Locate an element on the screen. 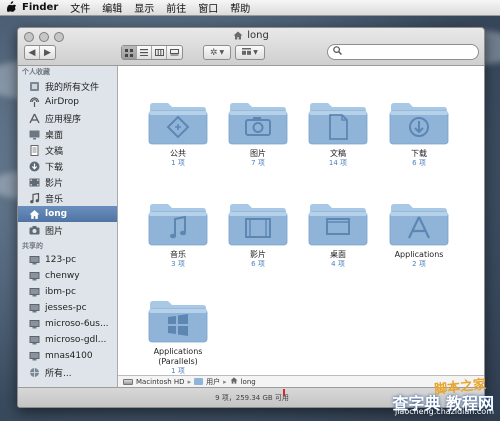 This screenshot has width=500, height=421. menu-view: 显示 is located at coordinates (144, 7).